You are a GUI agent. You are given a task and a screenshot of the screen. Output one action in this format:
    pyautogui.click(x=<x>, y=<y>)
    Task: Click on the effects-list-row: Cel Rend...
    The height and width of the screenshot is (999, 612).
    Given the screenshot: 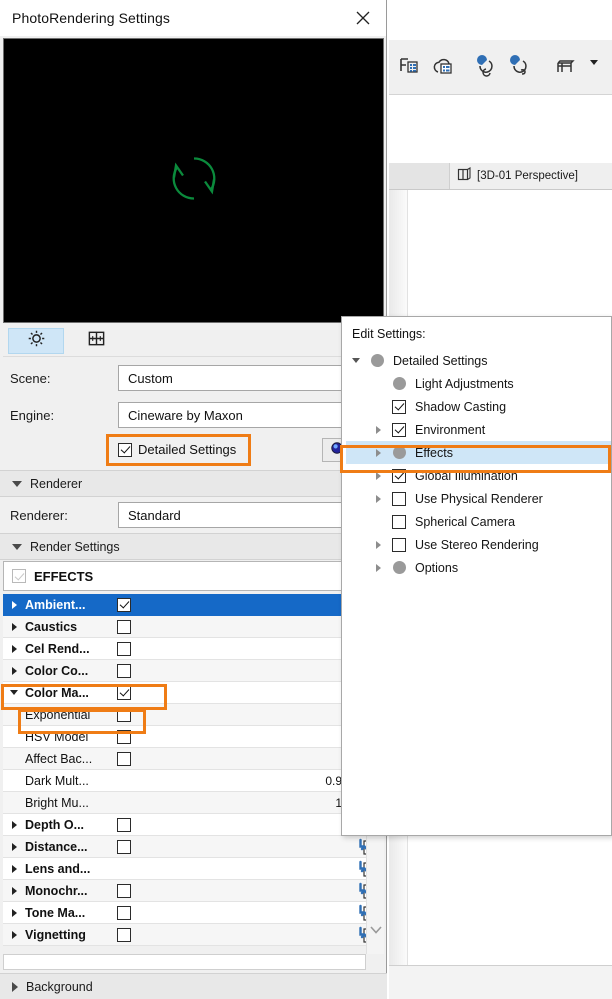 What is the action you would take?
    pyautogui.click(x=193, y=649)
    